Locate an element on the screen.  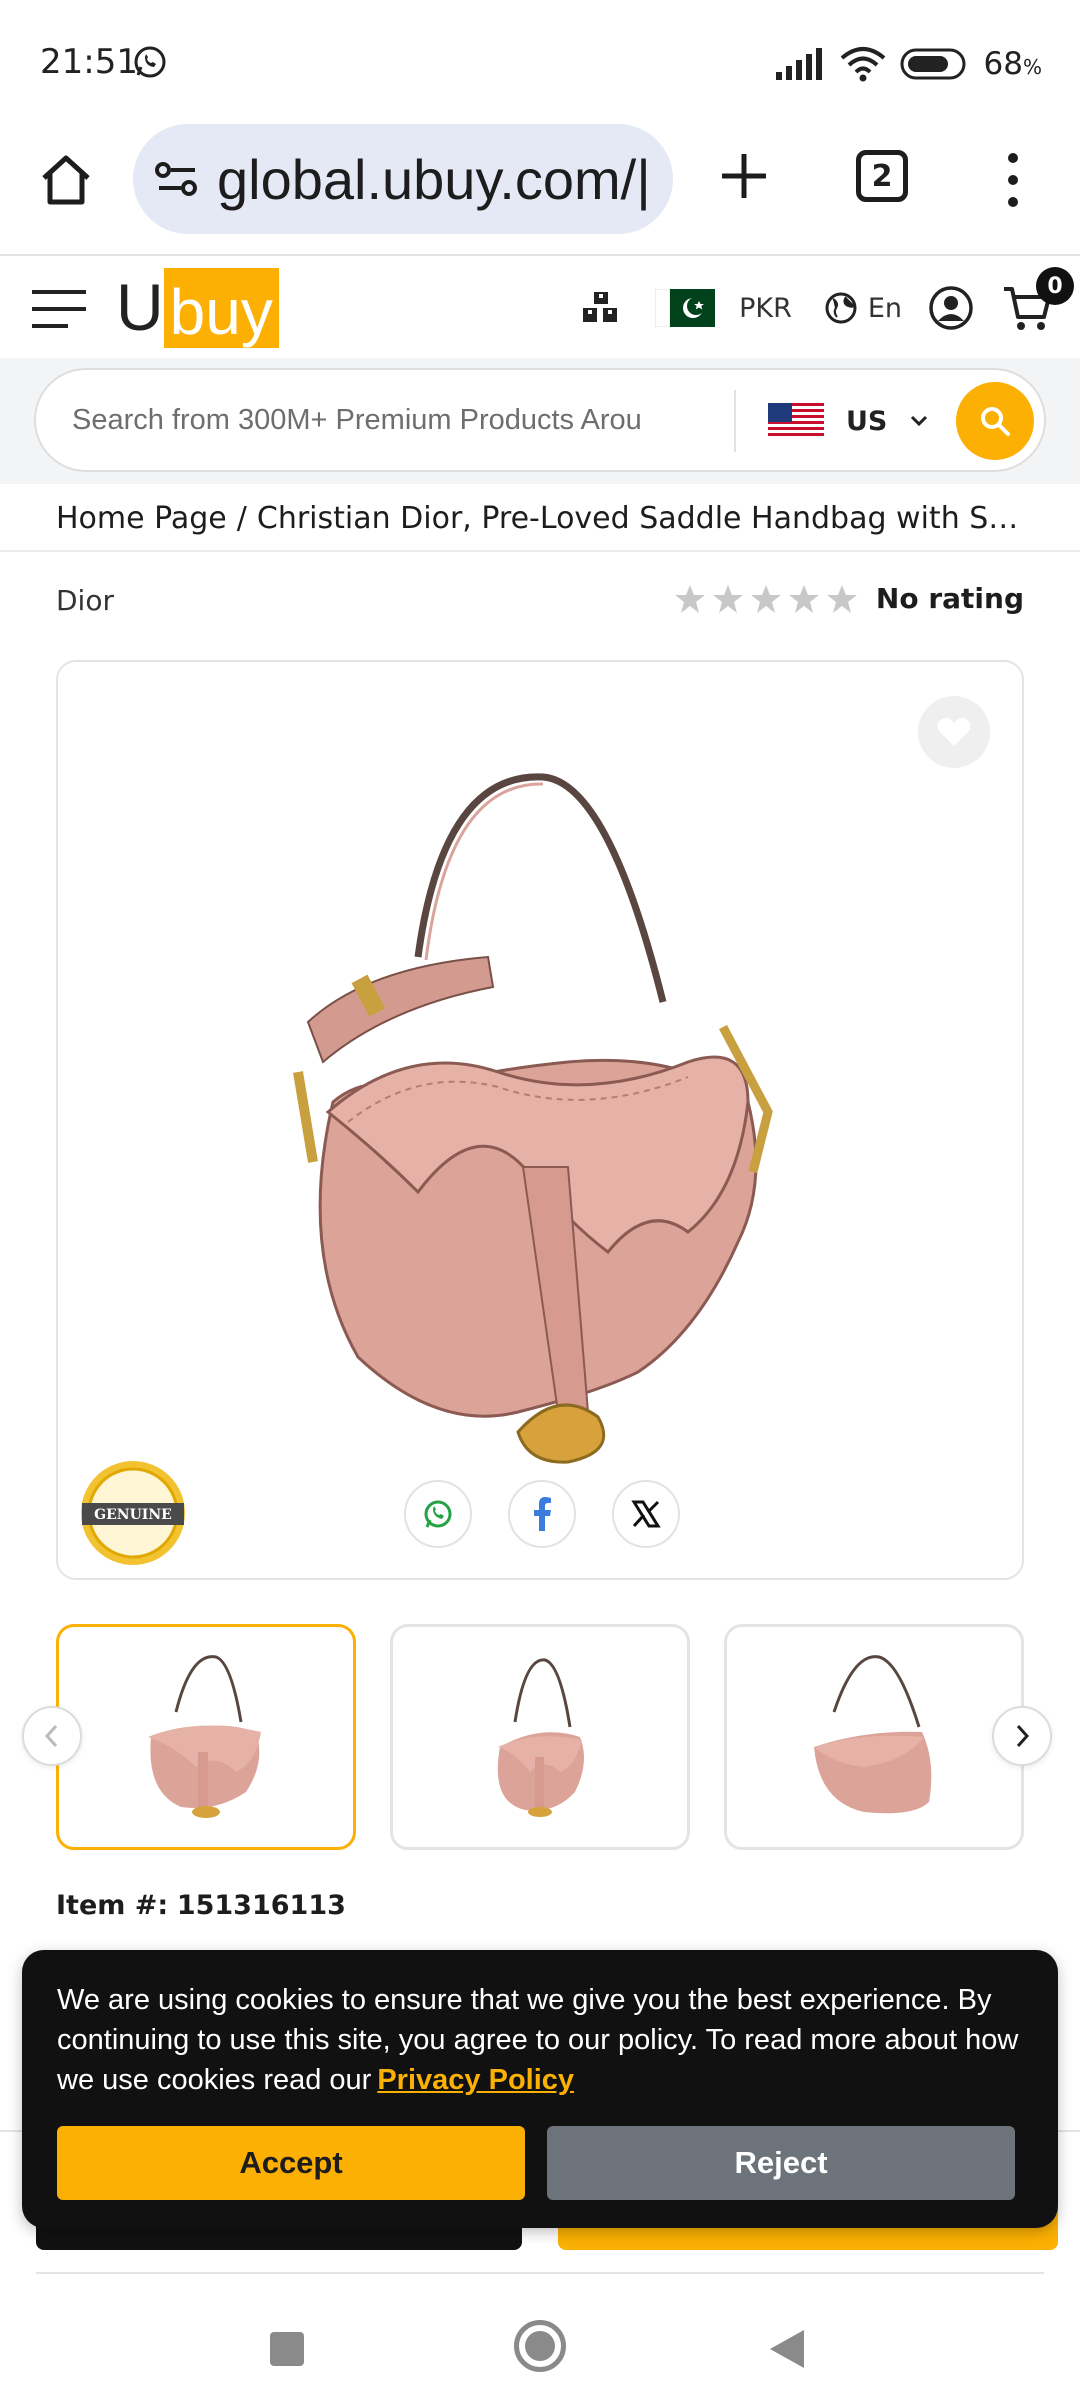
status-time: 21:51 is located at coordinates (89, 62).